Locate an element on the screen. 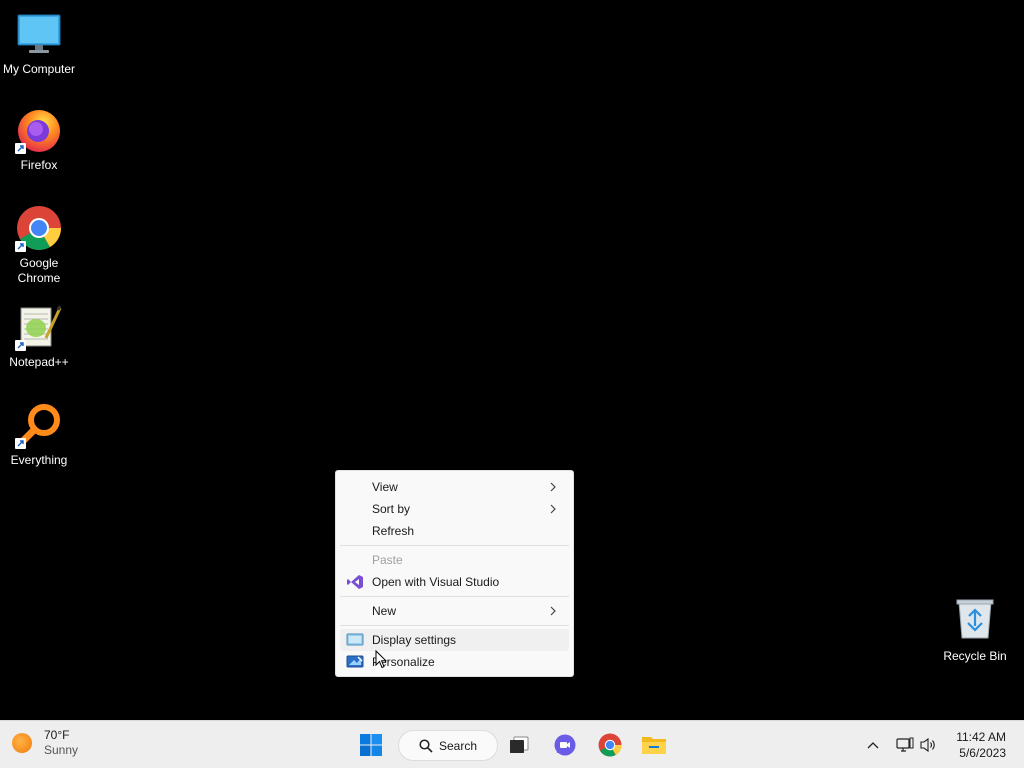 This screenshot has height=768, width=1024. firefox-icon is located at coordinates (39, 130).